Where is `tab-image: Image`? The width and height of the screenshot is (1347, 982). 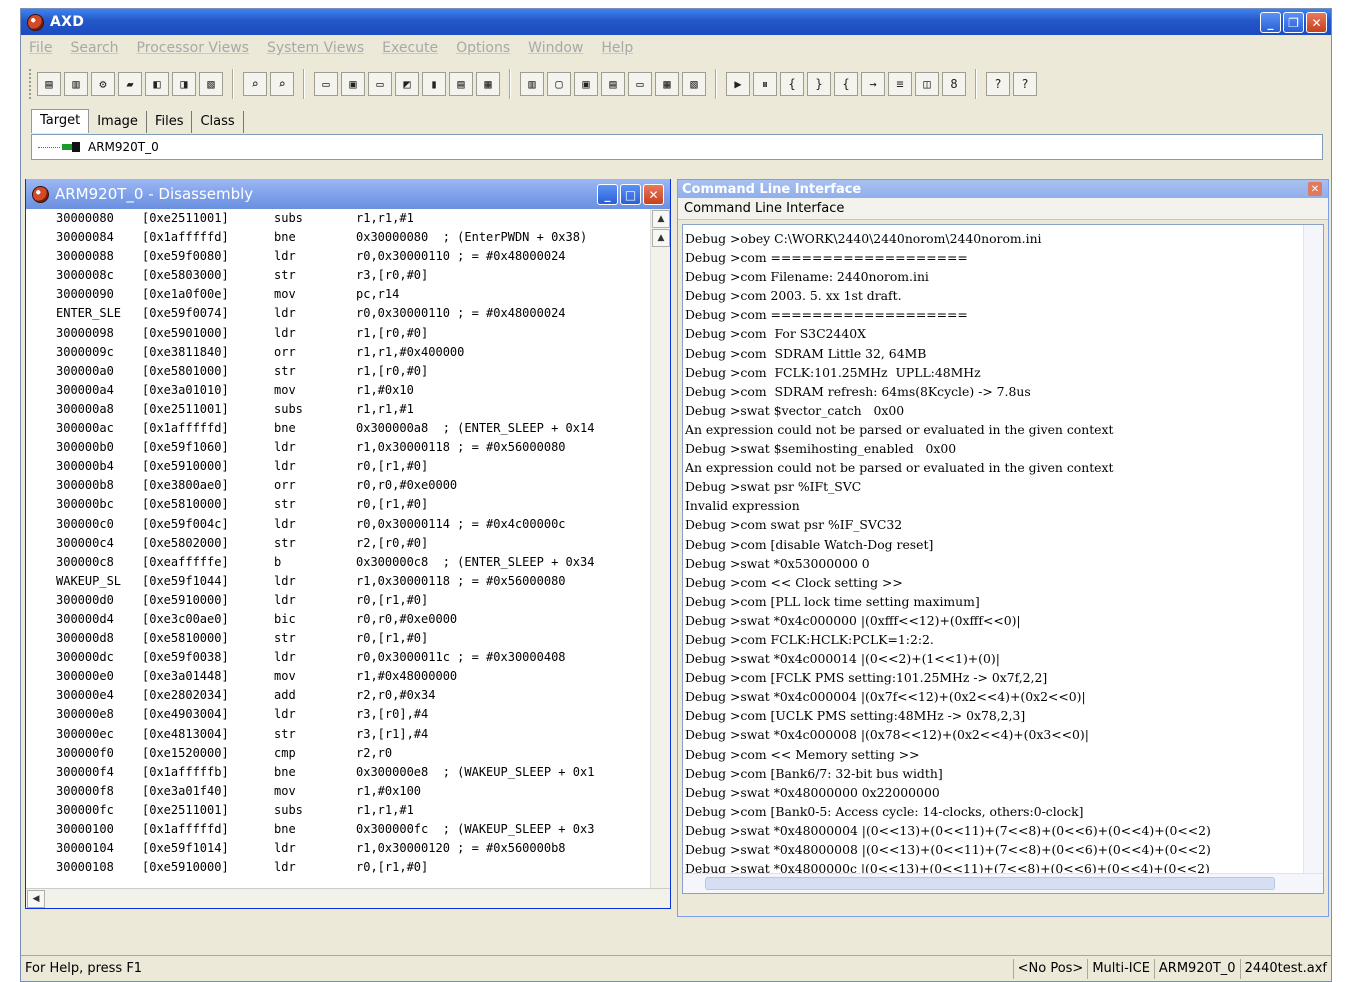
tab-image: Image is located at coordinates (118, 122).